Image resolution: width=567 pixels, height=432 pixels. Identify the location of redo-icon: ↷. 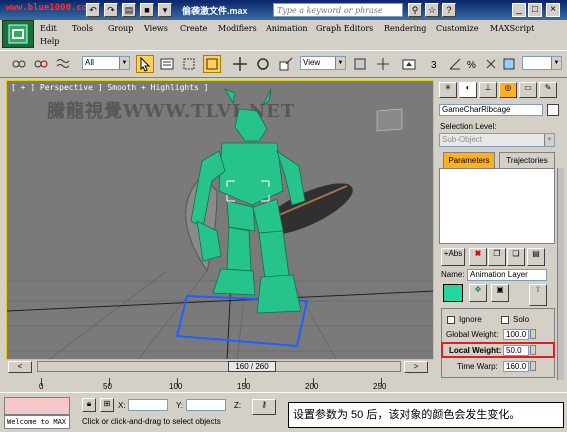
(111, 10).